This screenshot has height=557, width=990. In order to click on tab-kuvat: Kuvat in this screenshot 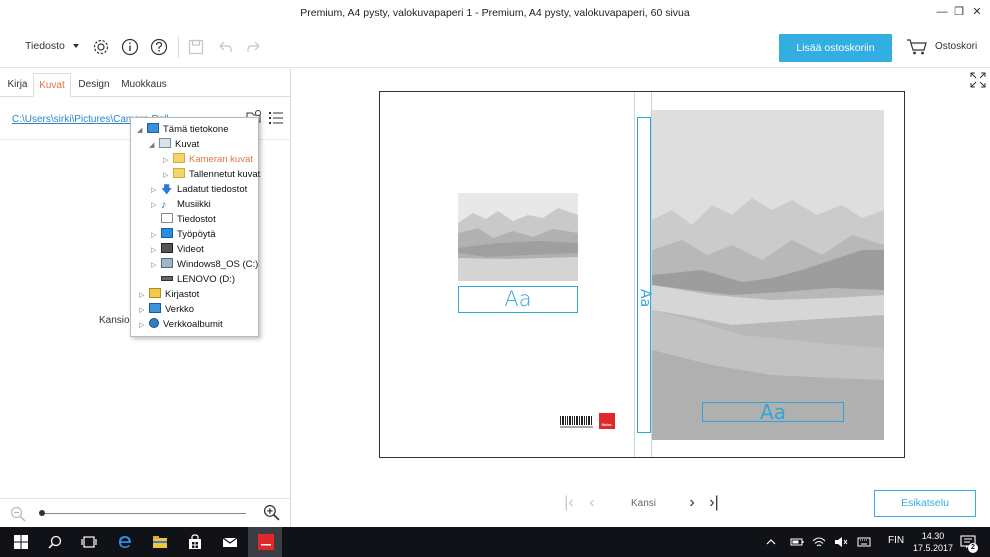, I will do `click(52, 85)`.